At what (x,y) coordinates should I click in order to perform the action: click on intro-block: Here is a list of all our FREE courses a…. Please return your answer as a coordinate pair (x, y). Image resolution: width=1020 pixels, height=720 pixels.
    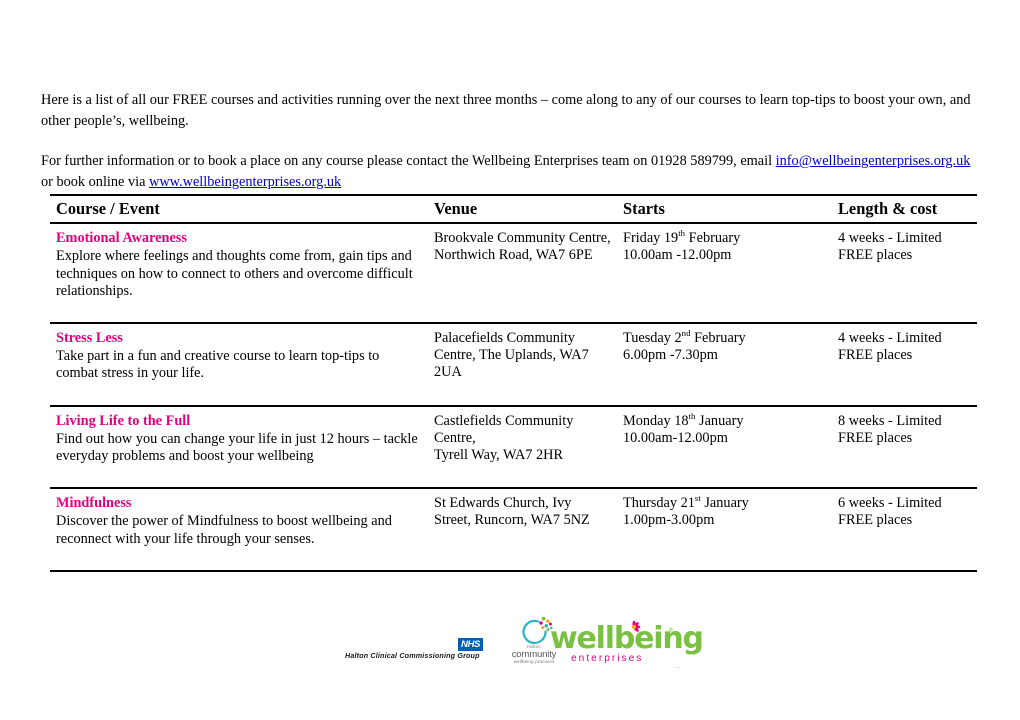
    Looking at the image, I should click on (506, 141).